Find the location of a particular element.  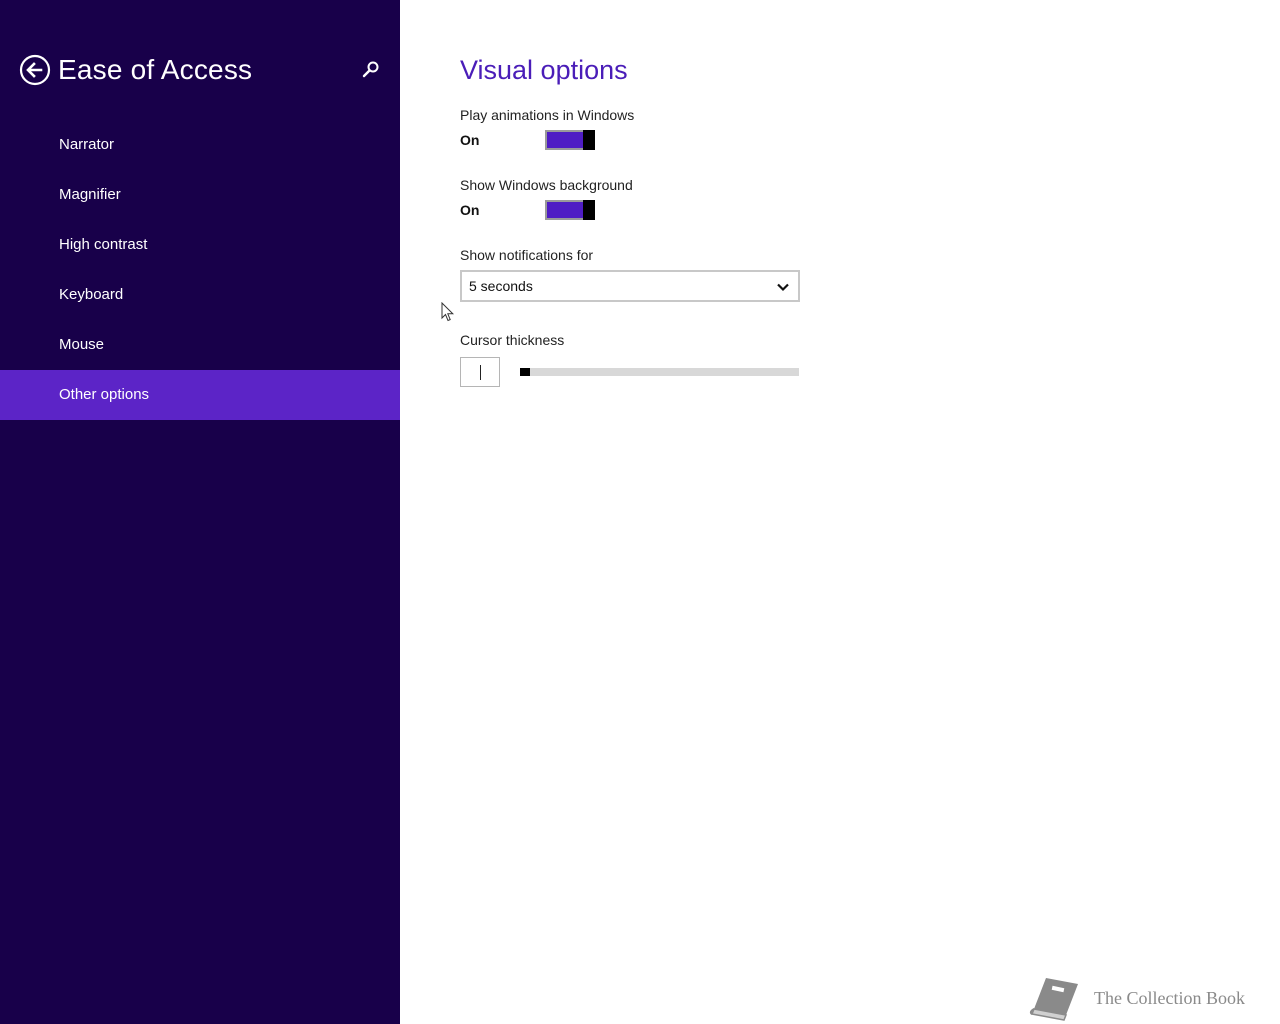

background-label: Show Windows background is located at coordinates (546, 185).